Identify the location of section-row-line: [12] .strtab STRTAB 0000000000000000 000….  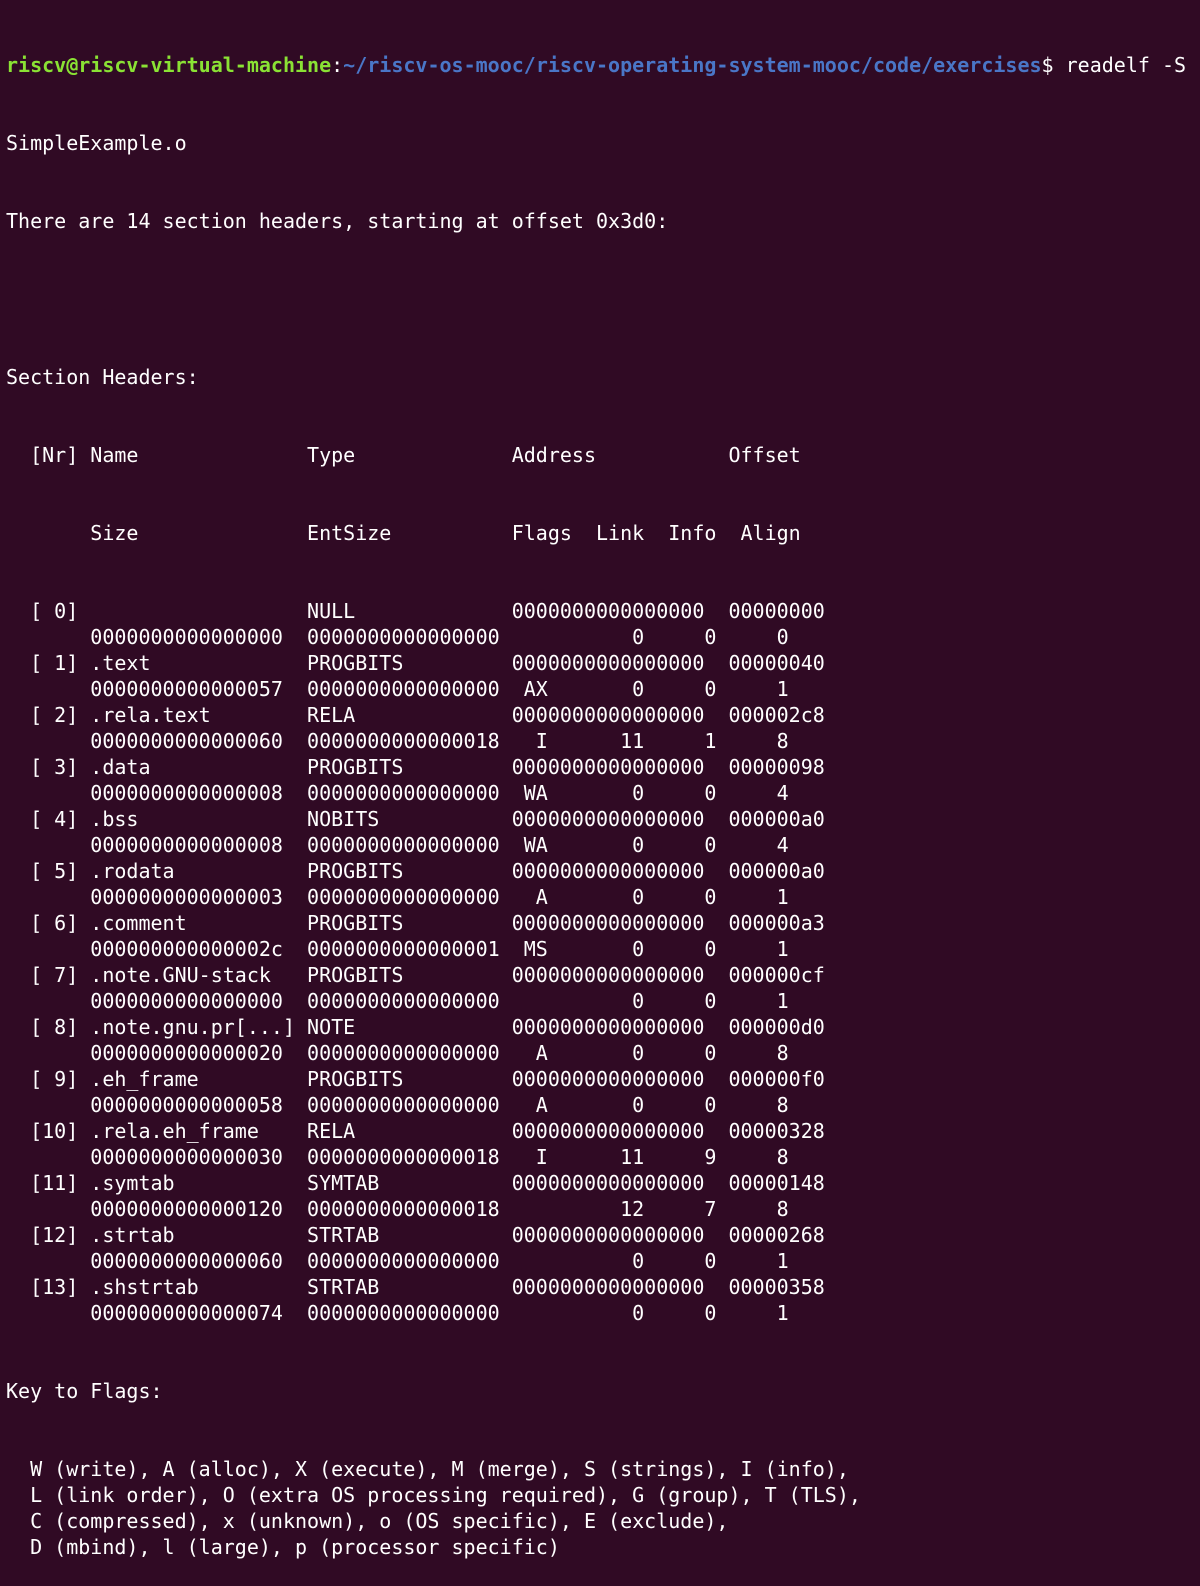
(415, 1235).